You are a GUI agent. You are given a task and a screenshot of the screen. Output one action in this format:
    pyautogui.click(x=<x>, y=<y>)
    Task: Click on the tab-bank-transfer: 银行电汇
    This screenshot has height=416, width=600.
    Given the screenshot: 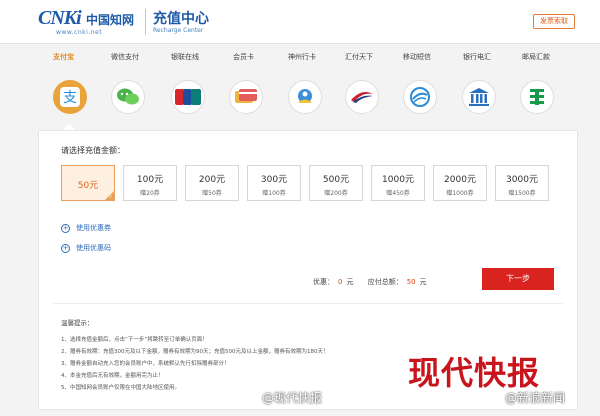 What is the action you would take?
    pyautogui.click(x=477, y=57)
    